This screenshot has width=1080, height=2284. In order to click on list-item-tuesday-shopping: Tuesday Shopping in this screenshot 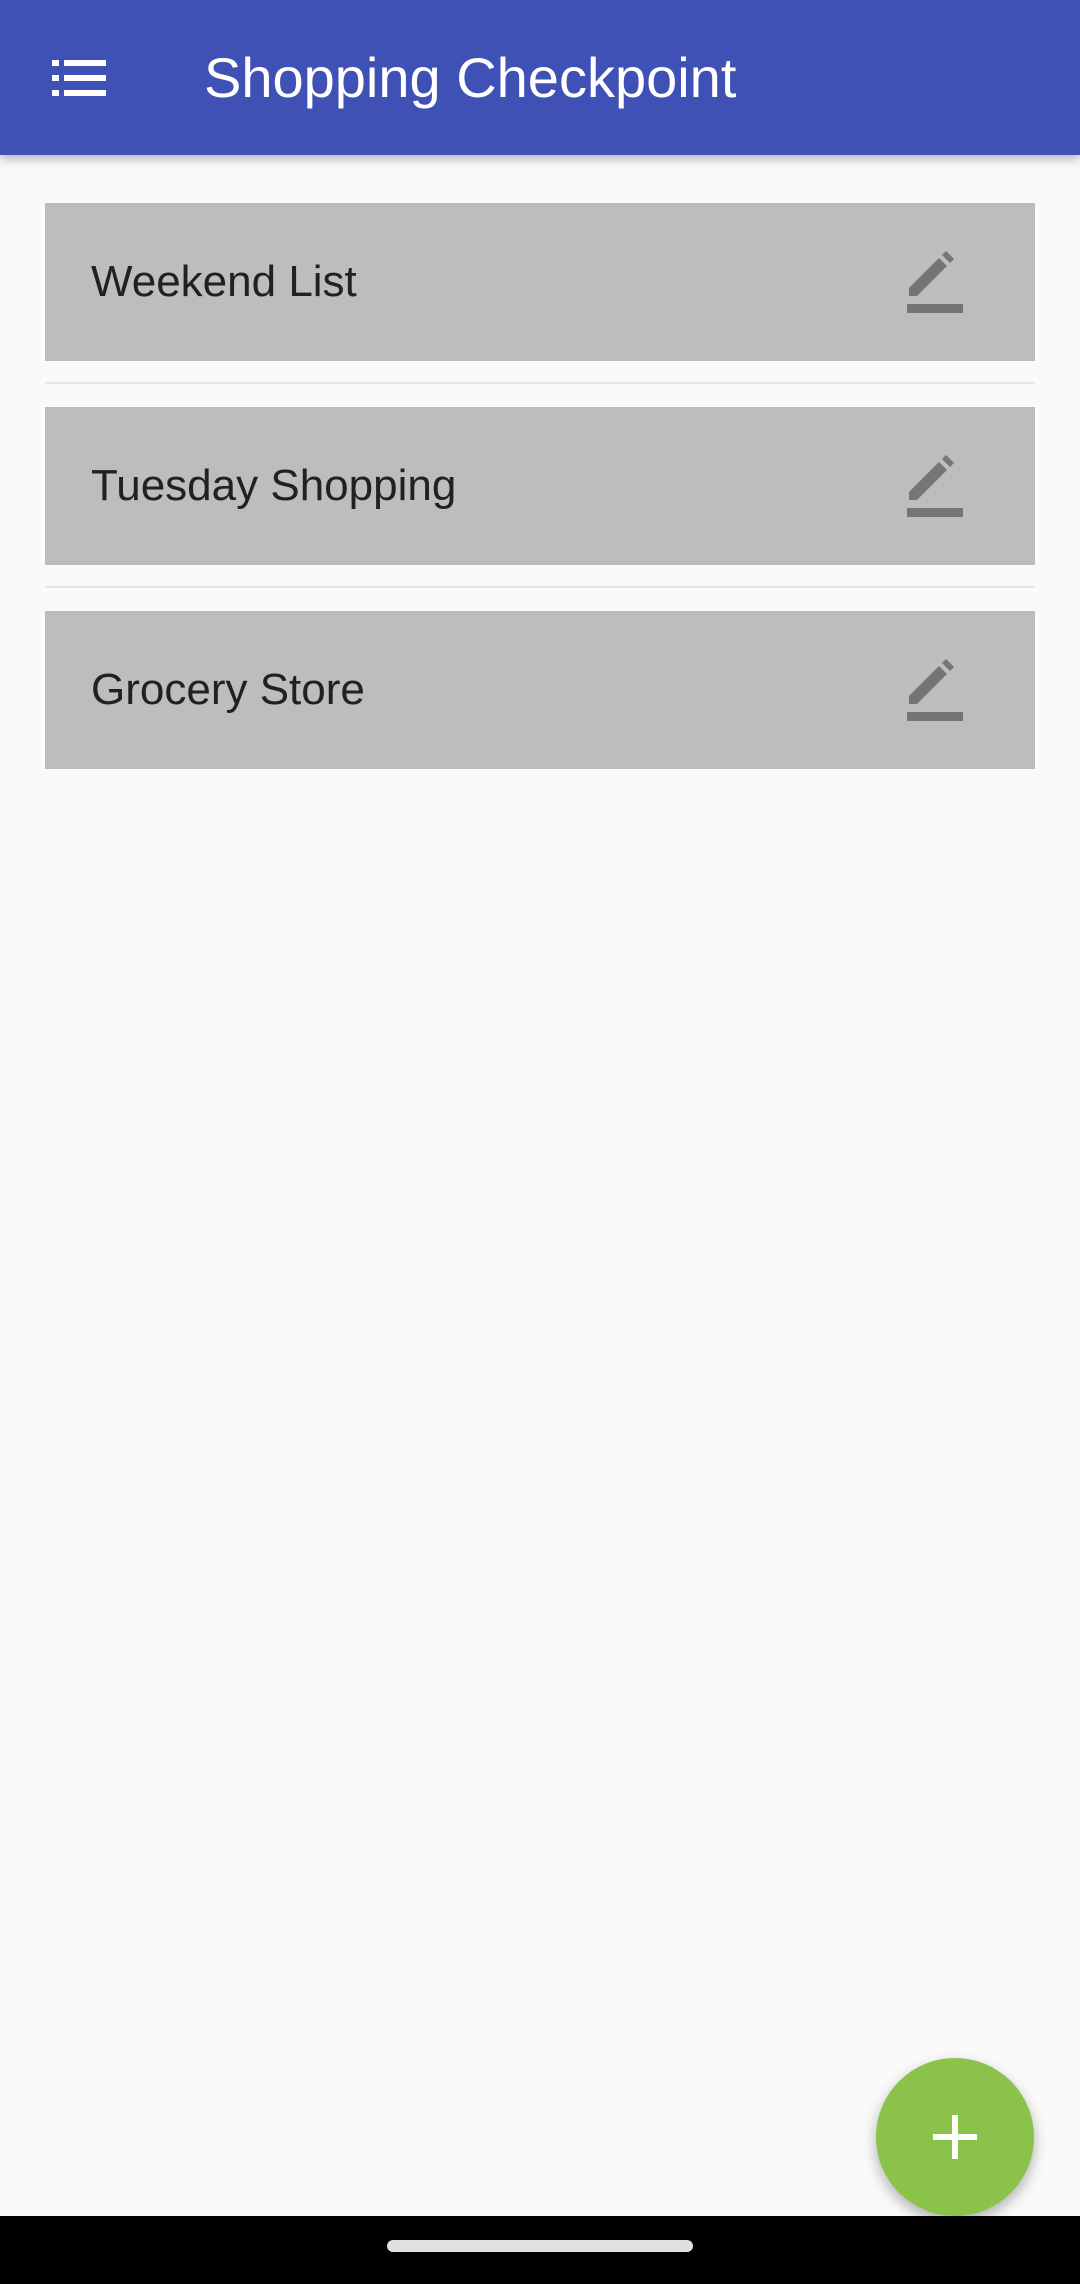, I will do `click(540, 486)`.